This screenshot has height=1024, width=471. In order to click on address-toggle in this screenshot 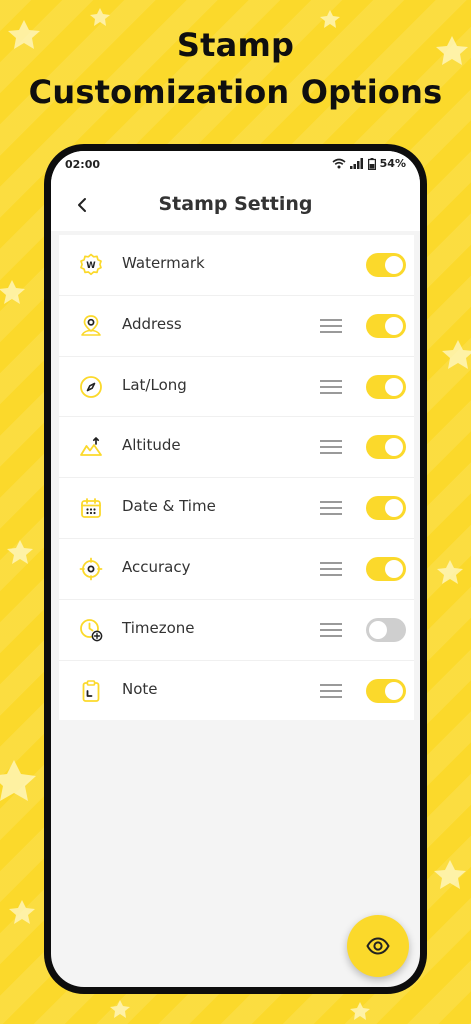, I will do `click(386, 325)`.